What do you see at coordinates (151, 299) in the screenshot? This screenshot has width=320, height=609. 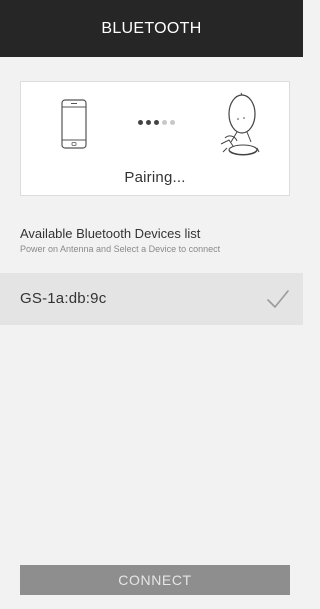 I see `device-list-item: GS-1a:db:9c` at bounding box center [151, 299].